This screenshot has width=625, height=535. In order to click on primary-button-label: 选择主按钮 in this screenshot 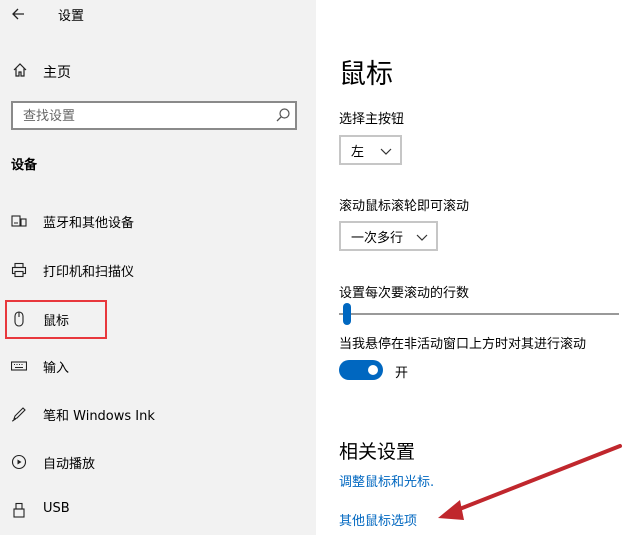, I will do `click(372, 119)`.